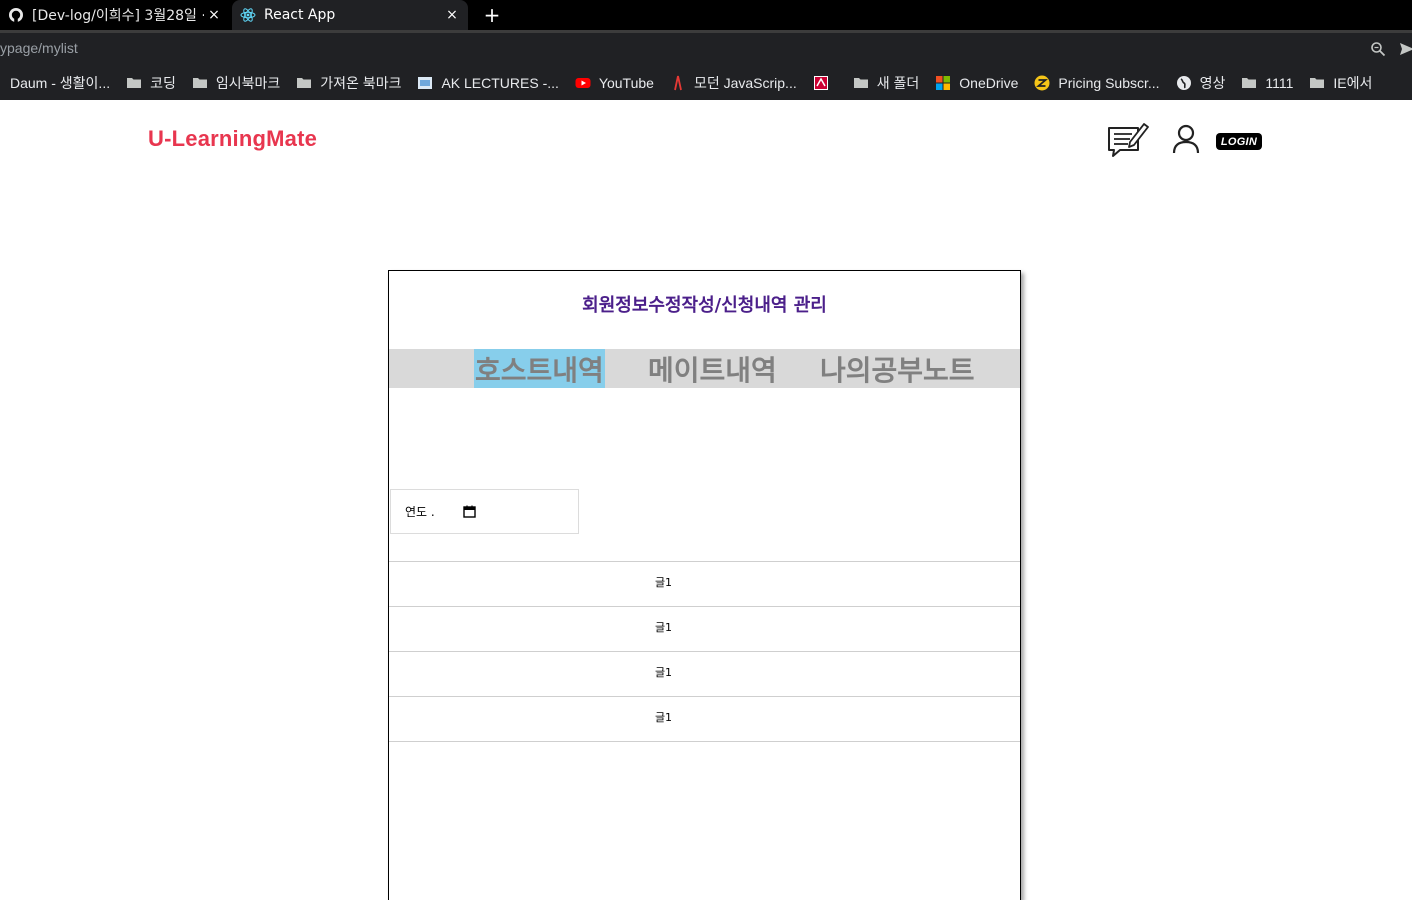 The image size is (1412, 900). Describe the element at coordinates (118, 16) in the screenshot. I see `tab-title: [Dev-log/이희수] 3월28일 ·` at that location.